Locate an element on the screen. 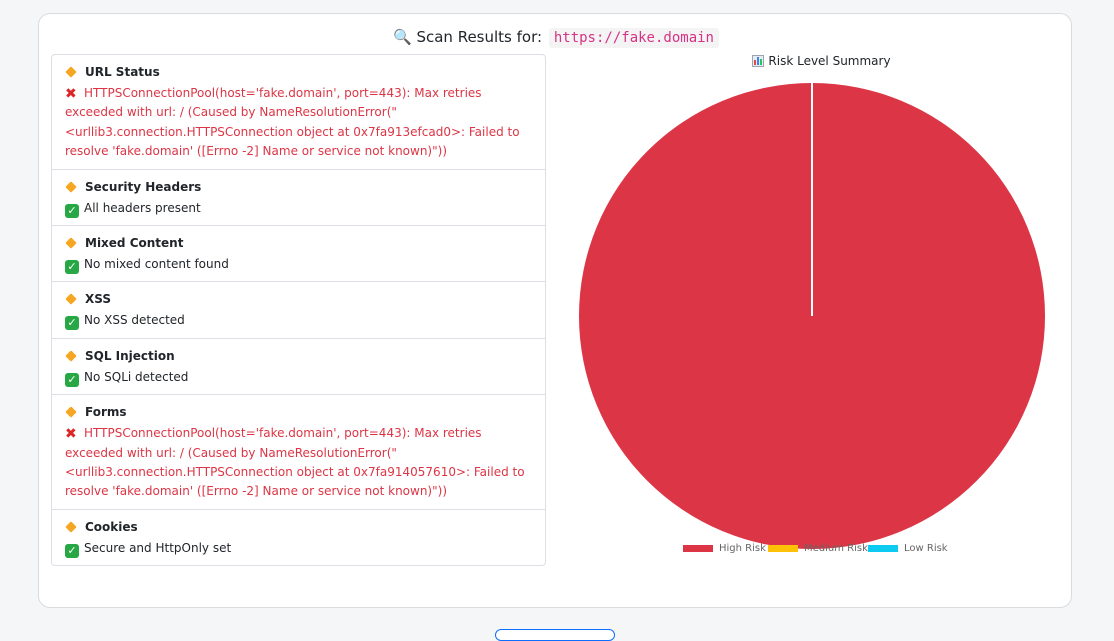 The height and width of the screenshot is (641, 1114). legend-item-low-risk: Low Risk is located at coordinates (908, 548).